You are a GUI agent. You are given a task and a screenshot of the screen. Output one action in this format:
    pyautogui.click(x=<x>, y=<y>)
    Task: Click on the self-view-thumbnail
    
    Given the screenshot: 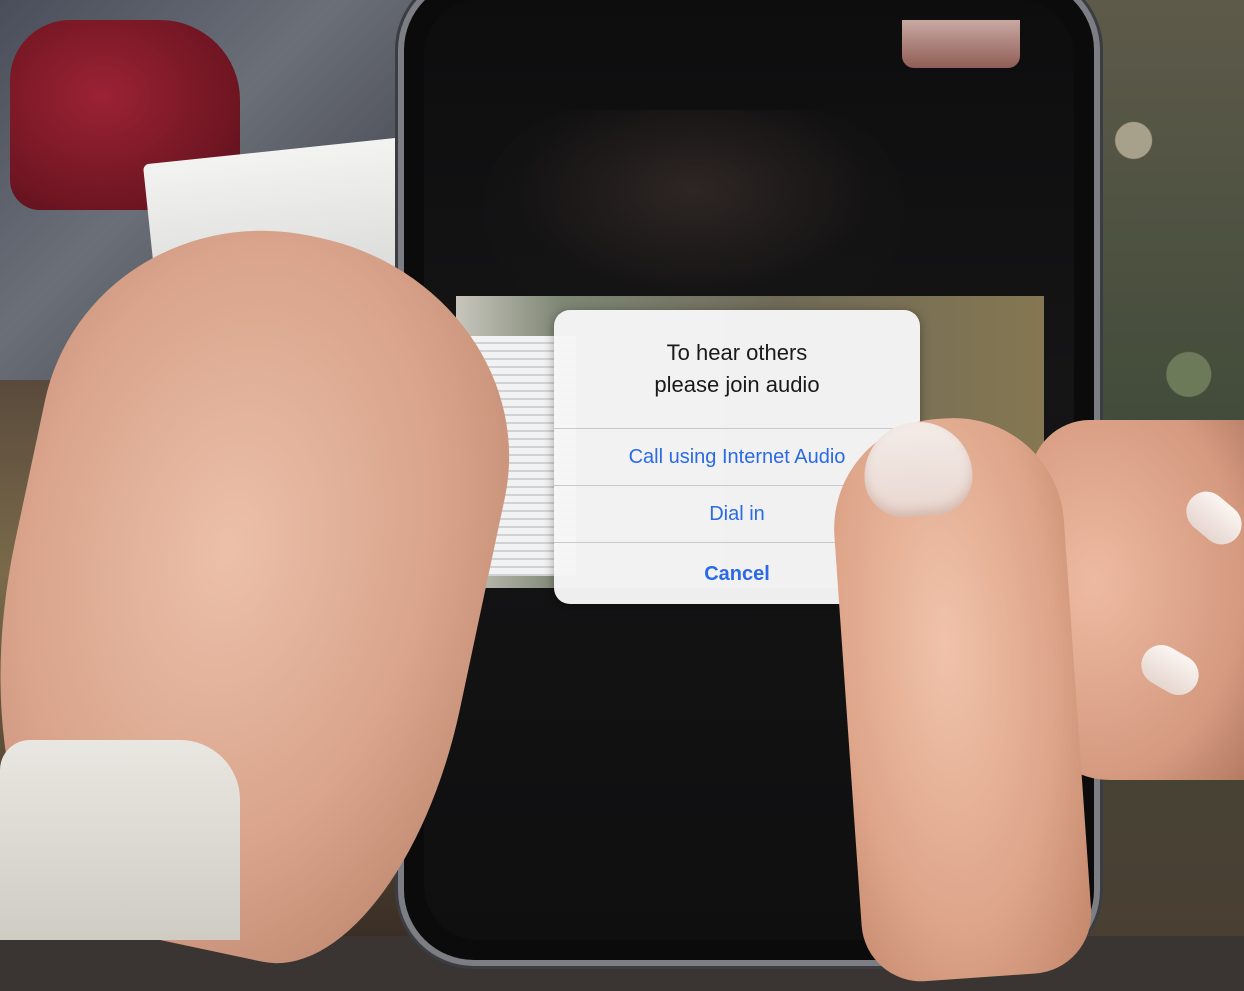 What is the action you would take?
    pyautogui.click(x=961, y=44)
    